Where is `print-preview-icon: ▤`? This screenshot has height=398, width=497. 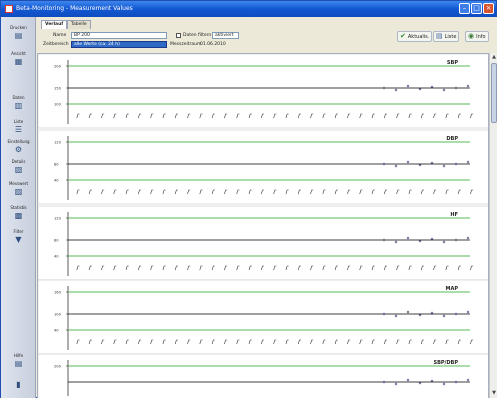
print-preview-icon: ▤ is located at coordinates (439, 36).